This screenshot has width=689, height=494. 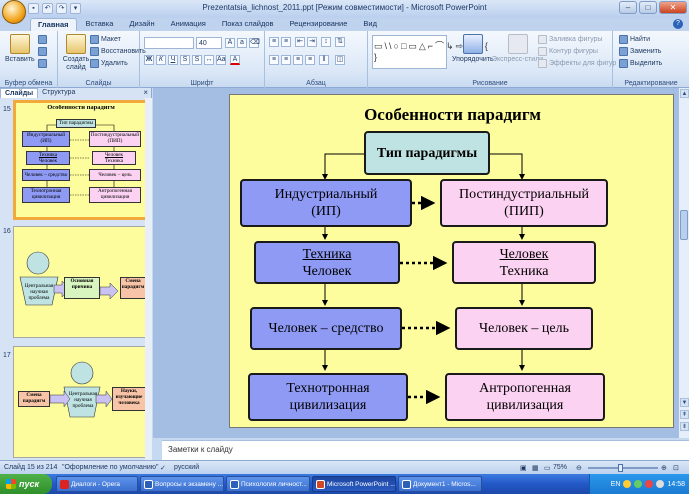 What do you see at coordinates (473, 48) in the screenshot?
I see `arrange-button: Упорядочить` at bounding box center [473, 48].